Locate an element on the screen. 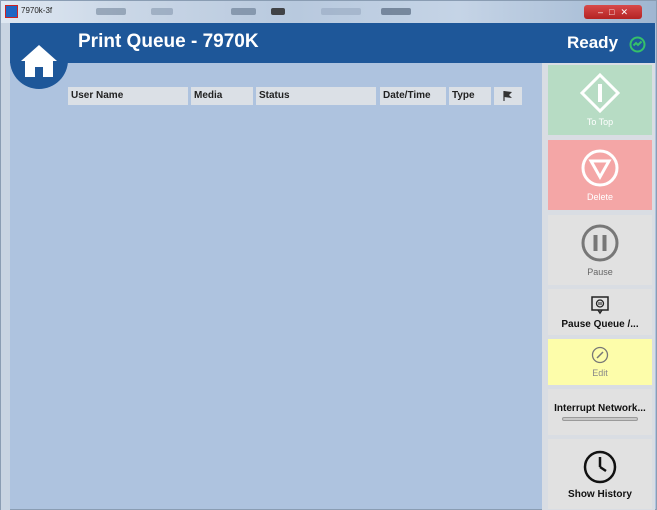  minimize-icon: – is located at coordinates (600, 12).